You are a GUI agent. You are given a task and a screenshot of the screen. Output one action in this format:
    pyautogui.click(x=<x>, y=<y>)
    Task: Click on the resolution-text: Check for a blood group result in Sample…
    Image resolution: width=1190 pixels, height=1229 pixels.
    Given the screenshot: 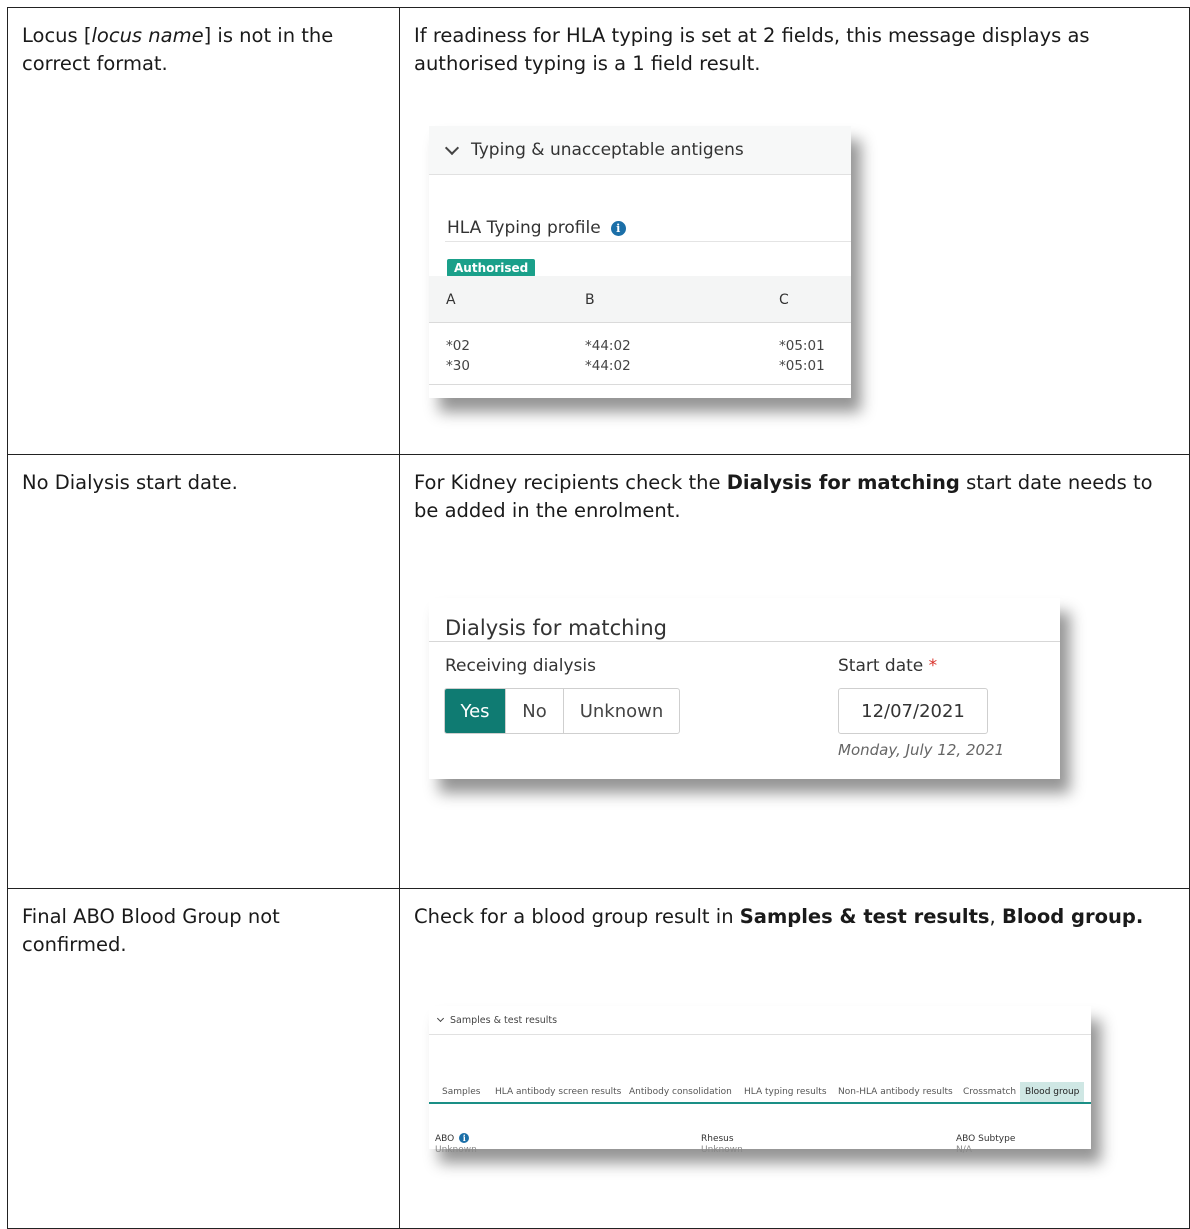 What is the action you would take?
    pyautogui.click(x=779, y=916)
    